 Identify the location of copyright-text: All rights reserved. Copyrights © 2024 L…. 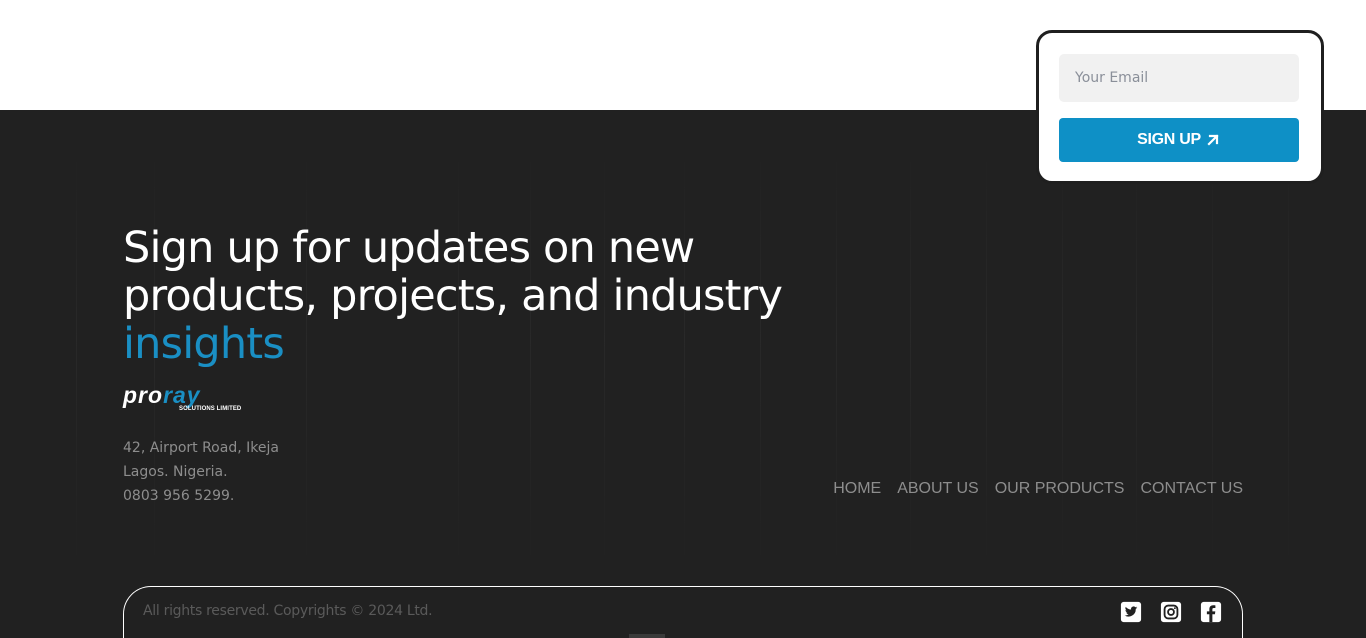
(288, 611).